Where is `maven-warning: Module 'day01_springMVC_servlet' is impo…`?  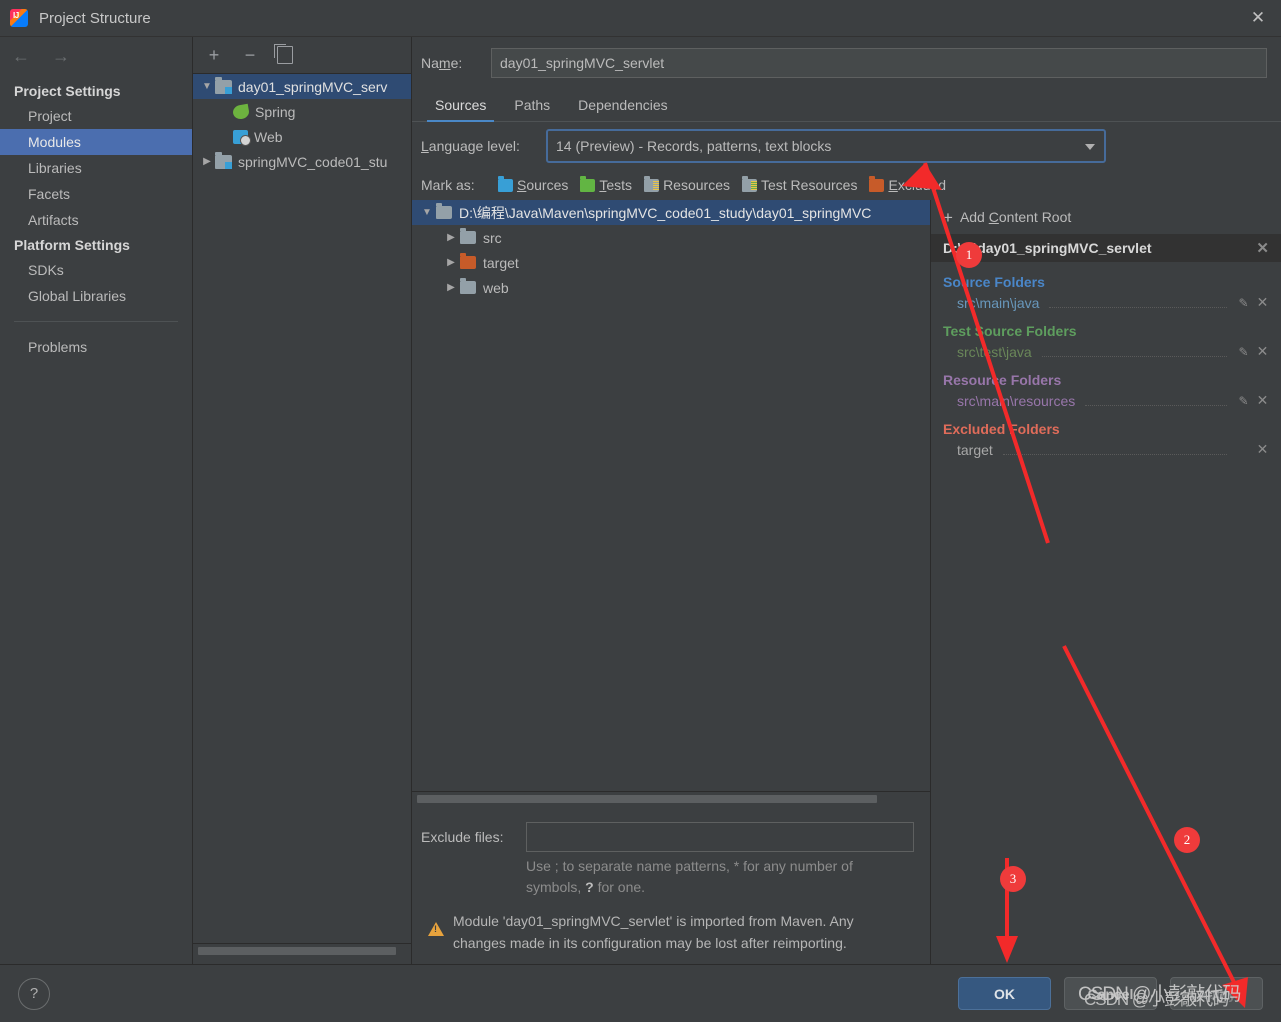
maven-warning: Module 'day01_springMVC_servlet' is impo… is located at coordinates (671, 931).